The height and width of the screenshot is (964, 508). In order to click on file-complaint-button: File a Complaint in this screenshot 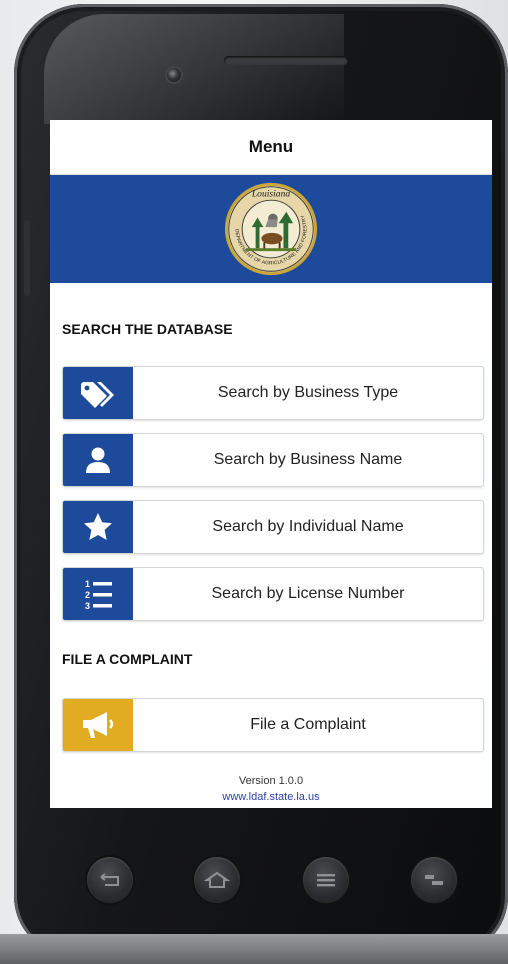, I will do `click(273, 725)`.